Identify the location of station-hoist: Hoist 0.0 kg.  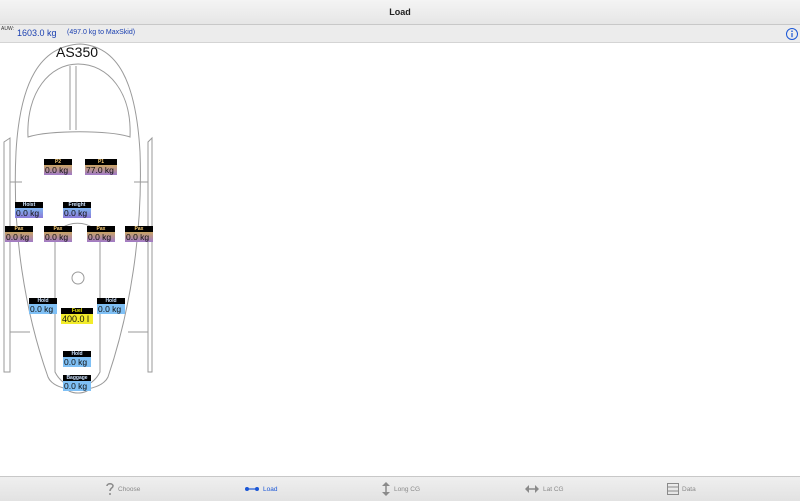
(29, 210).